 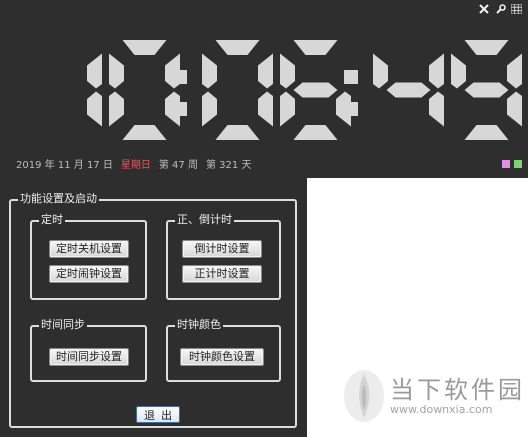 What do you see at coordinates (204, 220) in the screenshot?
I see `countdown-group-label: 正、倒计时` at bounding box center [204, 220].